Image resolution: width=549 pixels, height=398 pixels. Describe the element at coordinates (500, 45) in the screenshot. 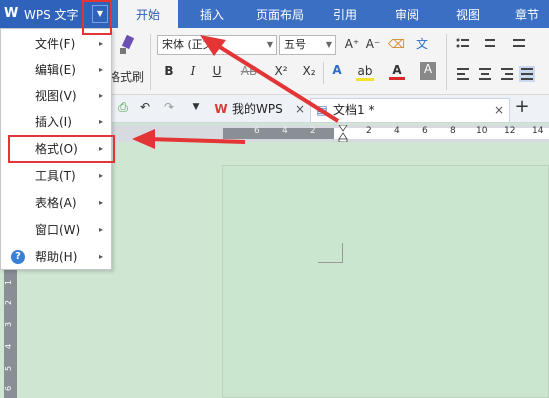

I see `paragraph-list-icons` at that location.